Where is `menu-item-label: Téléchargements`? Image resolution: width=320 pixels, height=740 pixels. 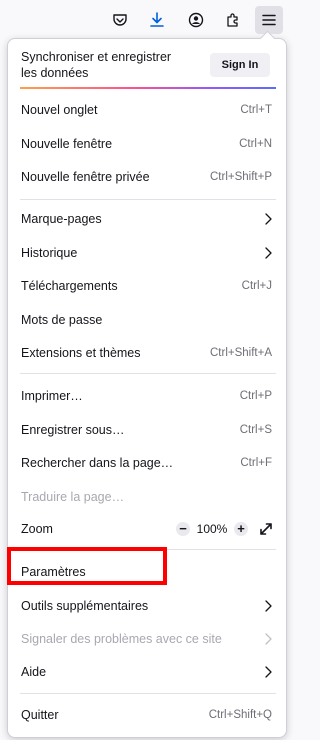 menu-item-label: Téléchargements is located at coordinates (69, 286).